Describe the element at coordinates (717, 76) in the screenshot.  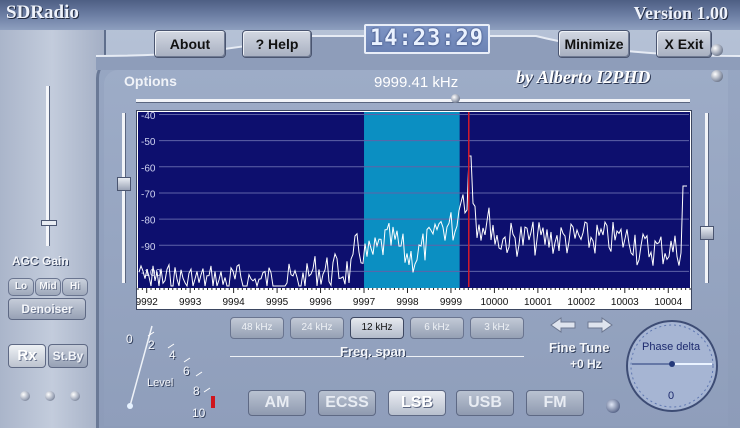
I see `window-knob-bottom` at that location.